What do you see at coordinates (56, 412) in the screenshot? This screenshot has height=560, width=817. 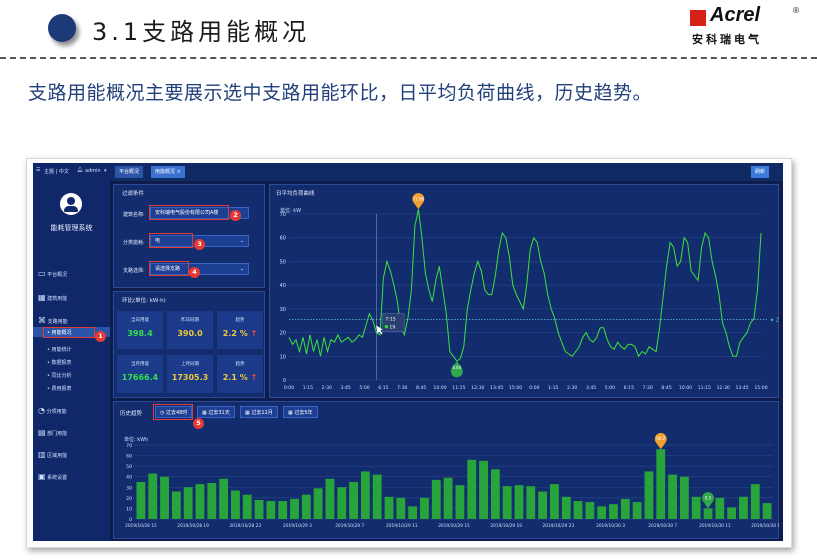 I see `sidebar-item-label: 分项用能` at bounding box center [56, 412].